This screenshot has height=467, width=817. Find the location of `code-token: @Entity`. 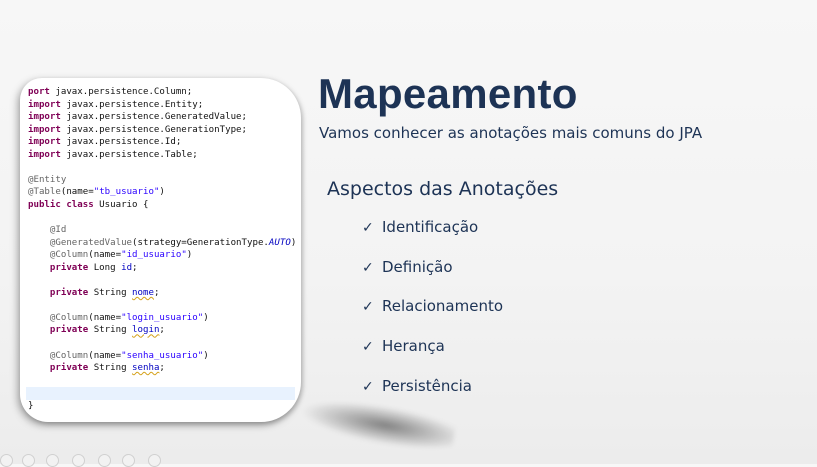

code-token: @Entity is located at coordinates (47, 179).